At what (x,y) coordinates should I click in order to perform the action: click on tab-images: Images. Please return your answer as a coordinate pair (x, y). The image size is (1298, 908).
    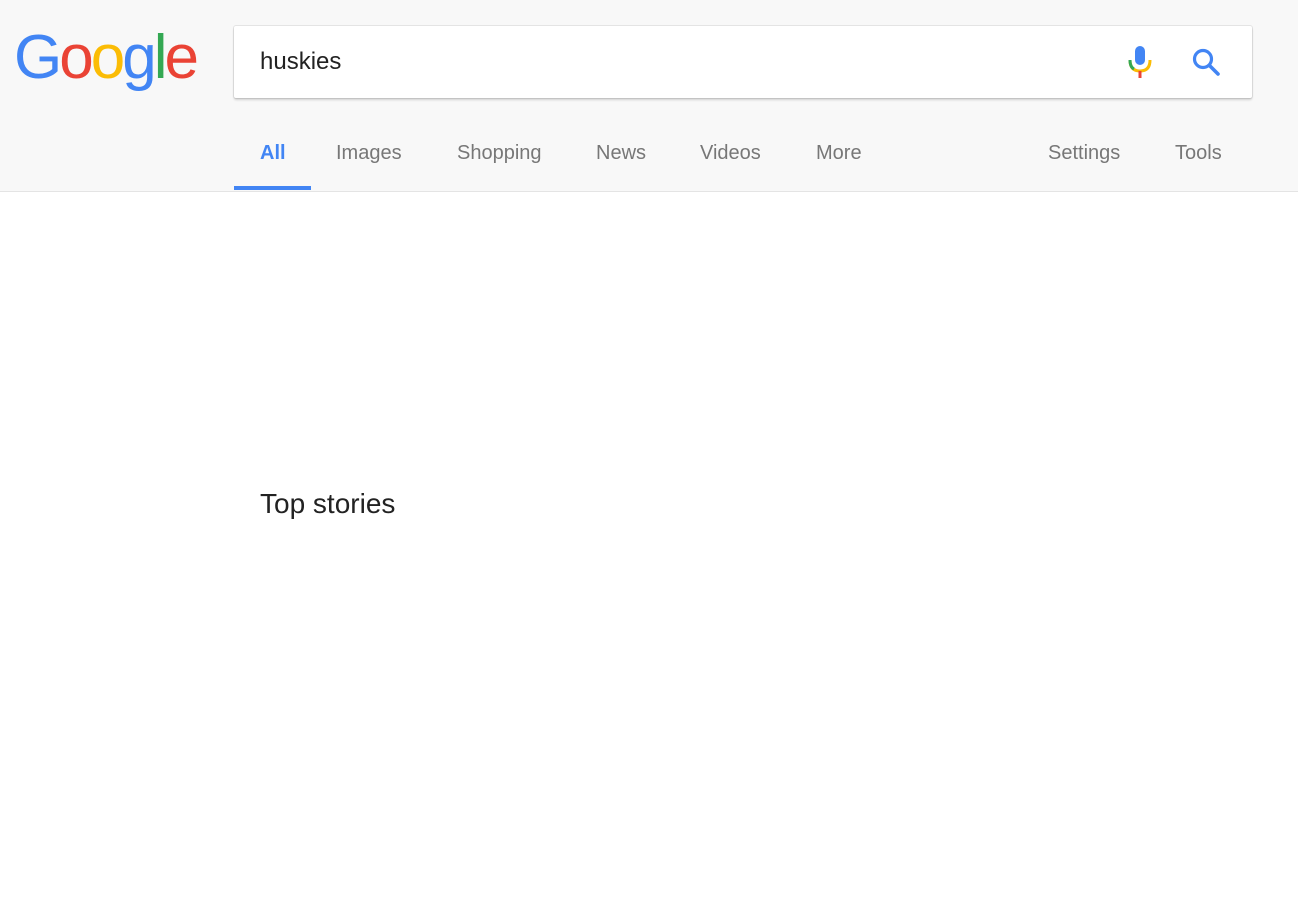
    Looking at the image, I should click on (369, 158).